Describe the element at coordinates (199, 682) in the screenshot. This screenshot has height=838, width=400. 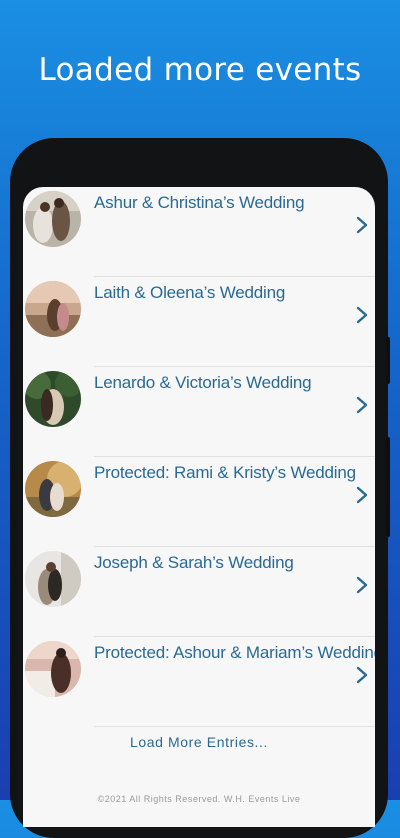
I see `event-list-item: Protected: Ashour & Mariam’s Wedding` at that location.